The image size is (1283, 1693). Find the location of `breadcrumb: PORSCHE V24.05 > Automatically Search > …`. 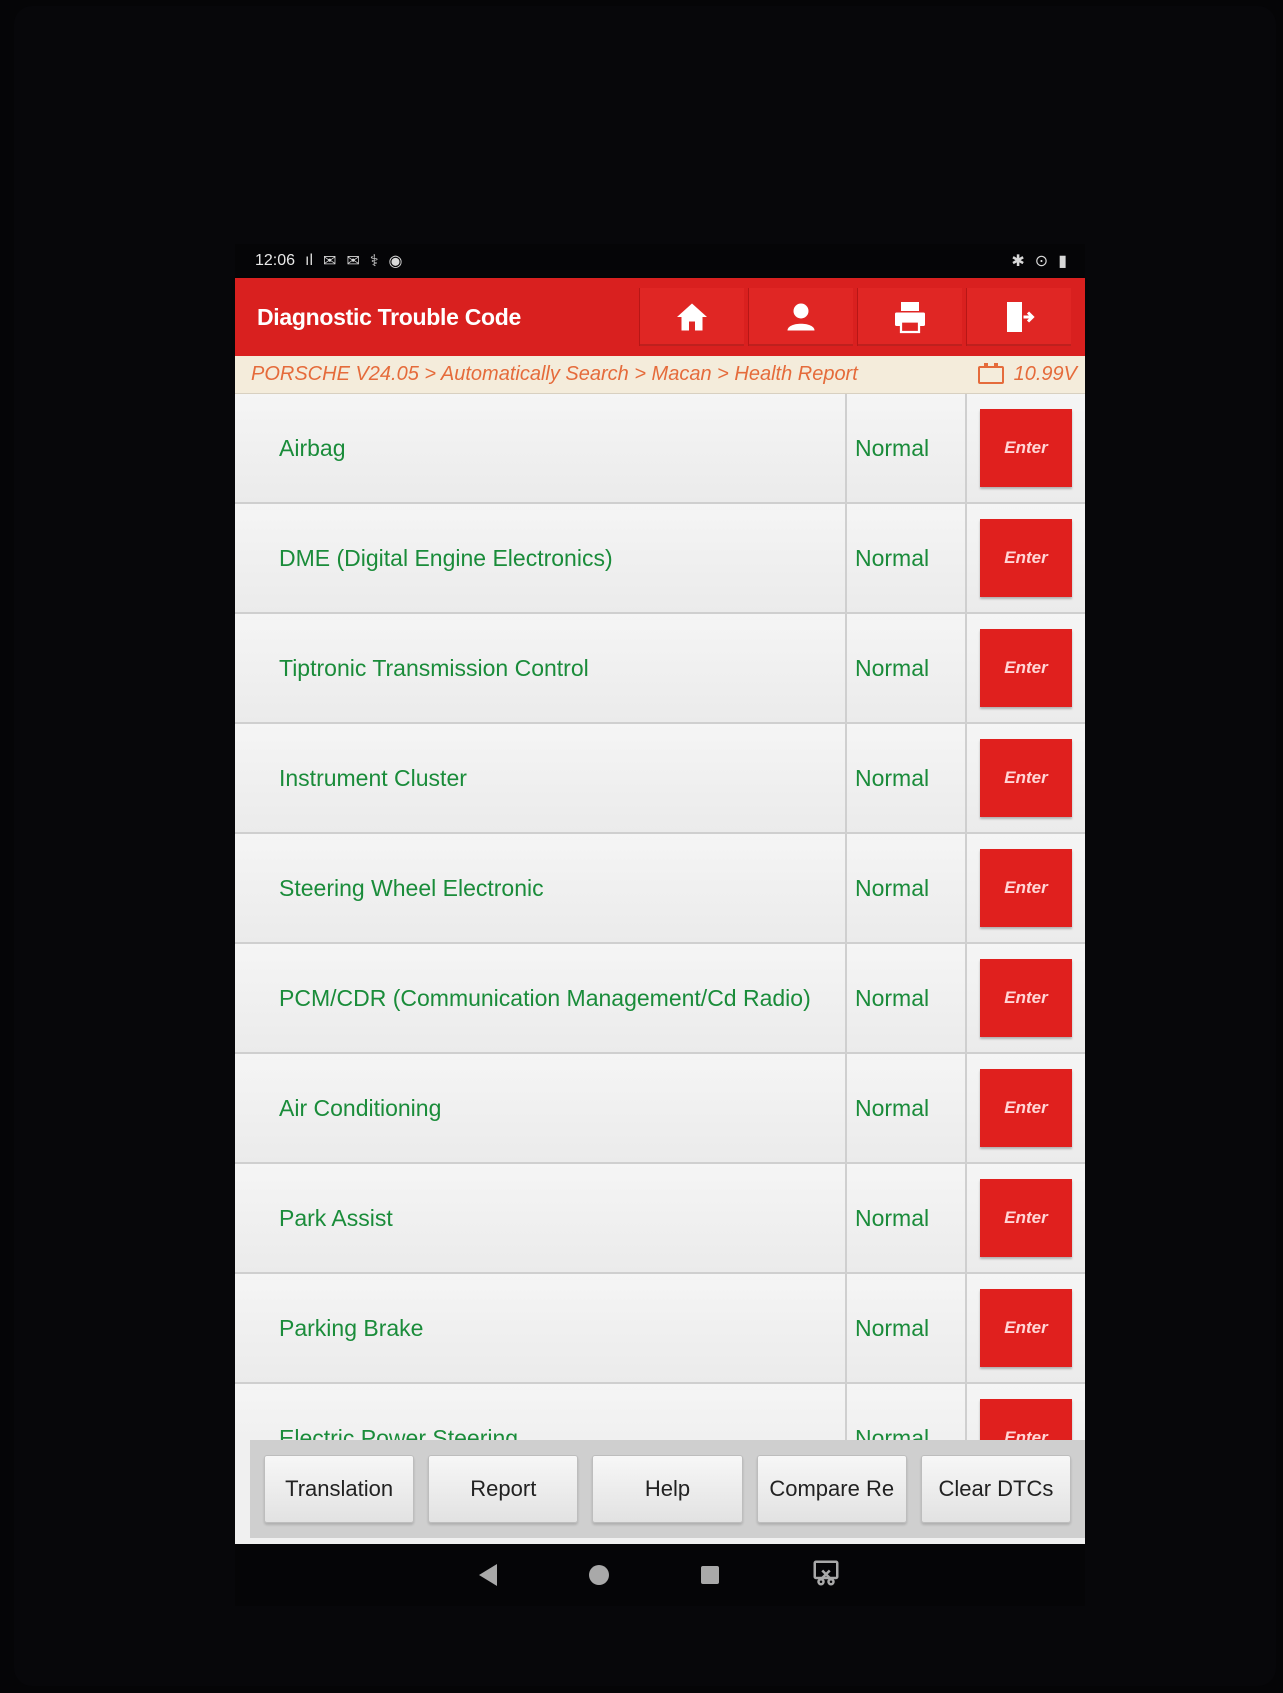

breadcrumb: PORSCHE V24.05 > Automatically Search > … is located at coordinates (660, 375).